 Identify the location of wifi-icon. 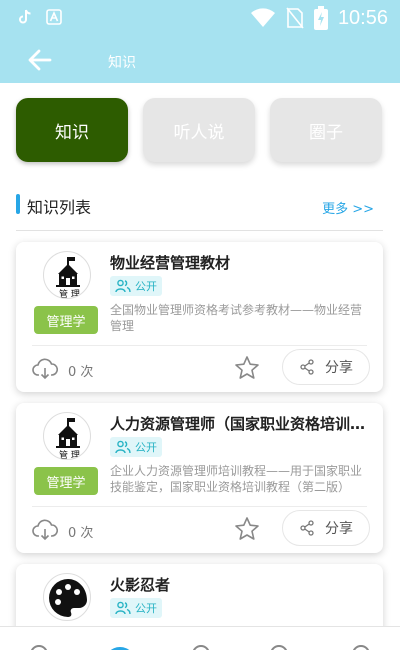
(262, 17).